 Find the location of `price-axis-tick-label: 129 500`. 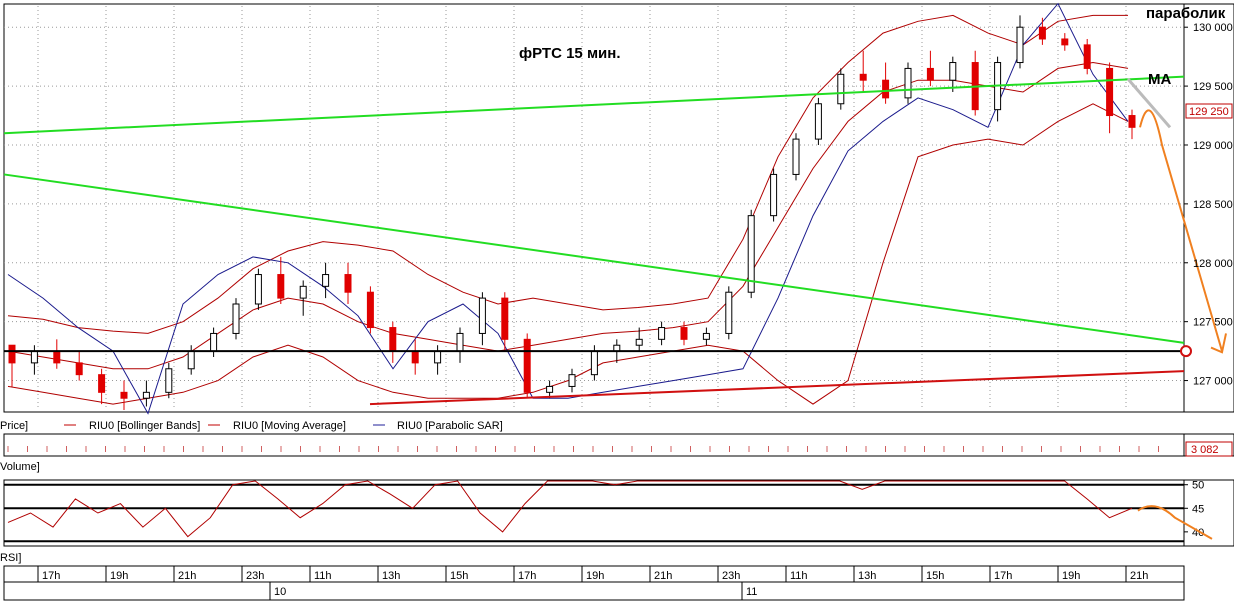

price-axis-tick-label: 129 500 is located at coordinates (1213, 87).